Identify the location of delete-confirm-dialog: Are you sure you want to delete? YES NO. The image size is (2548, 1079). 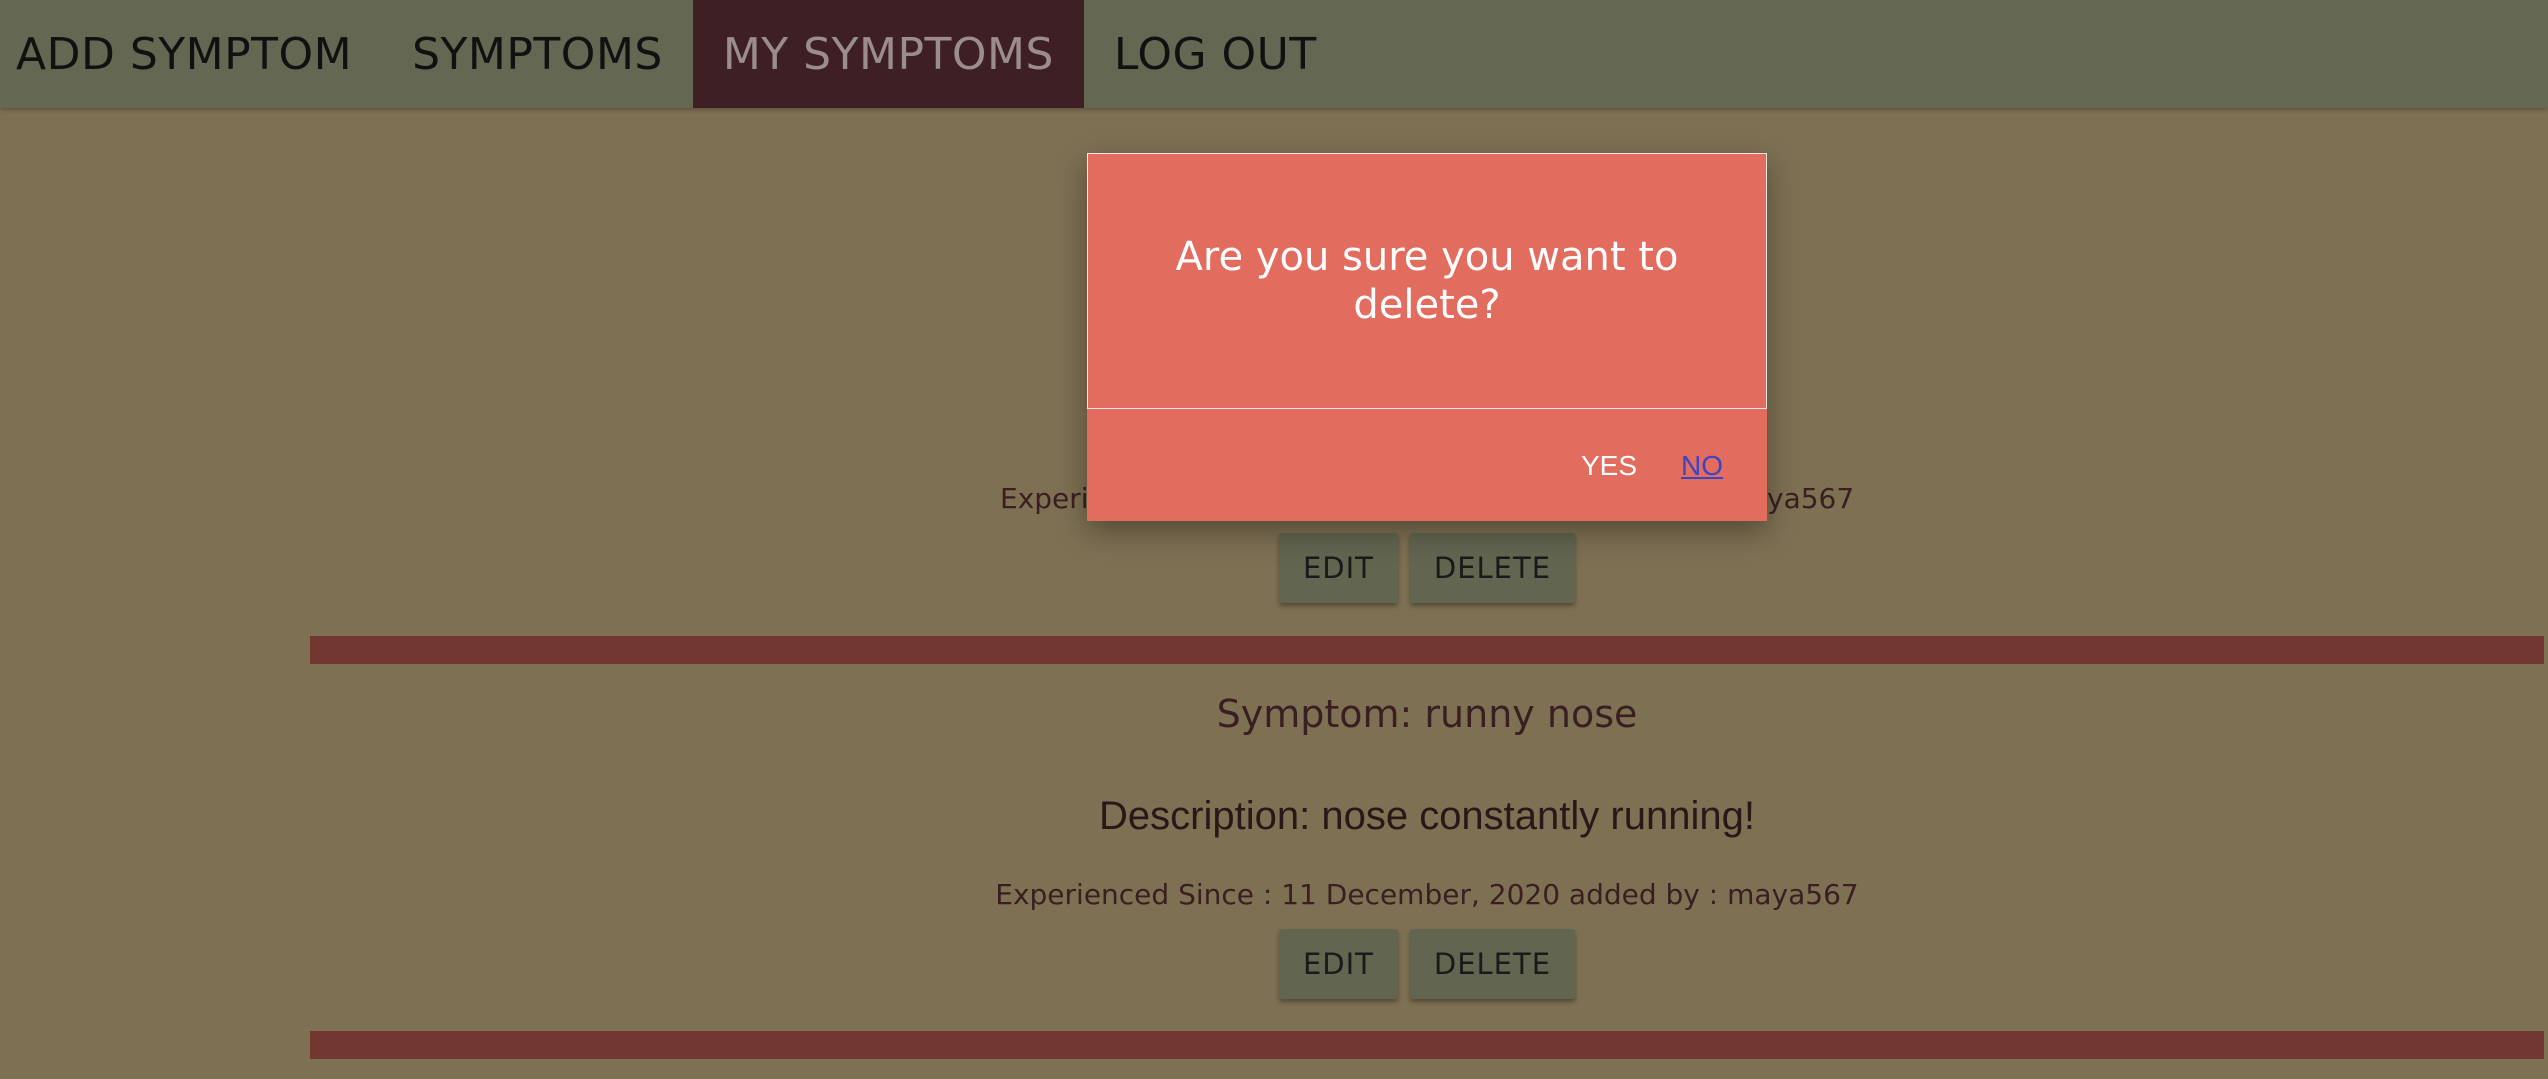
(1427, 337).